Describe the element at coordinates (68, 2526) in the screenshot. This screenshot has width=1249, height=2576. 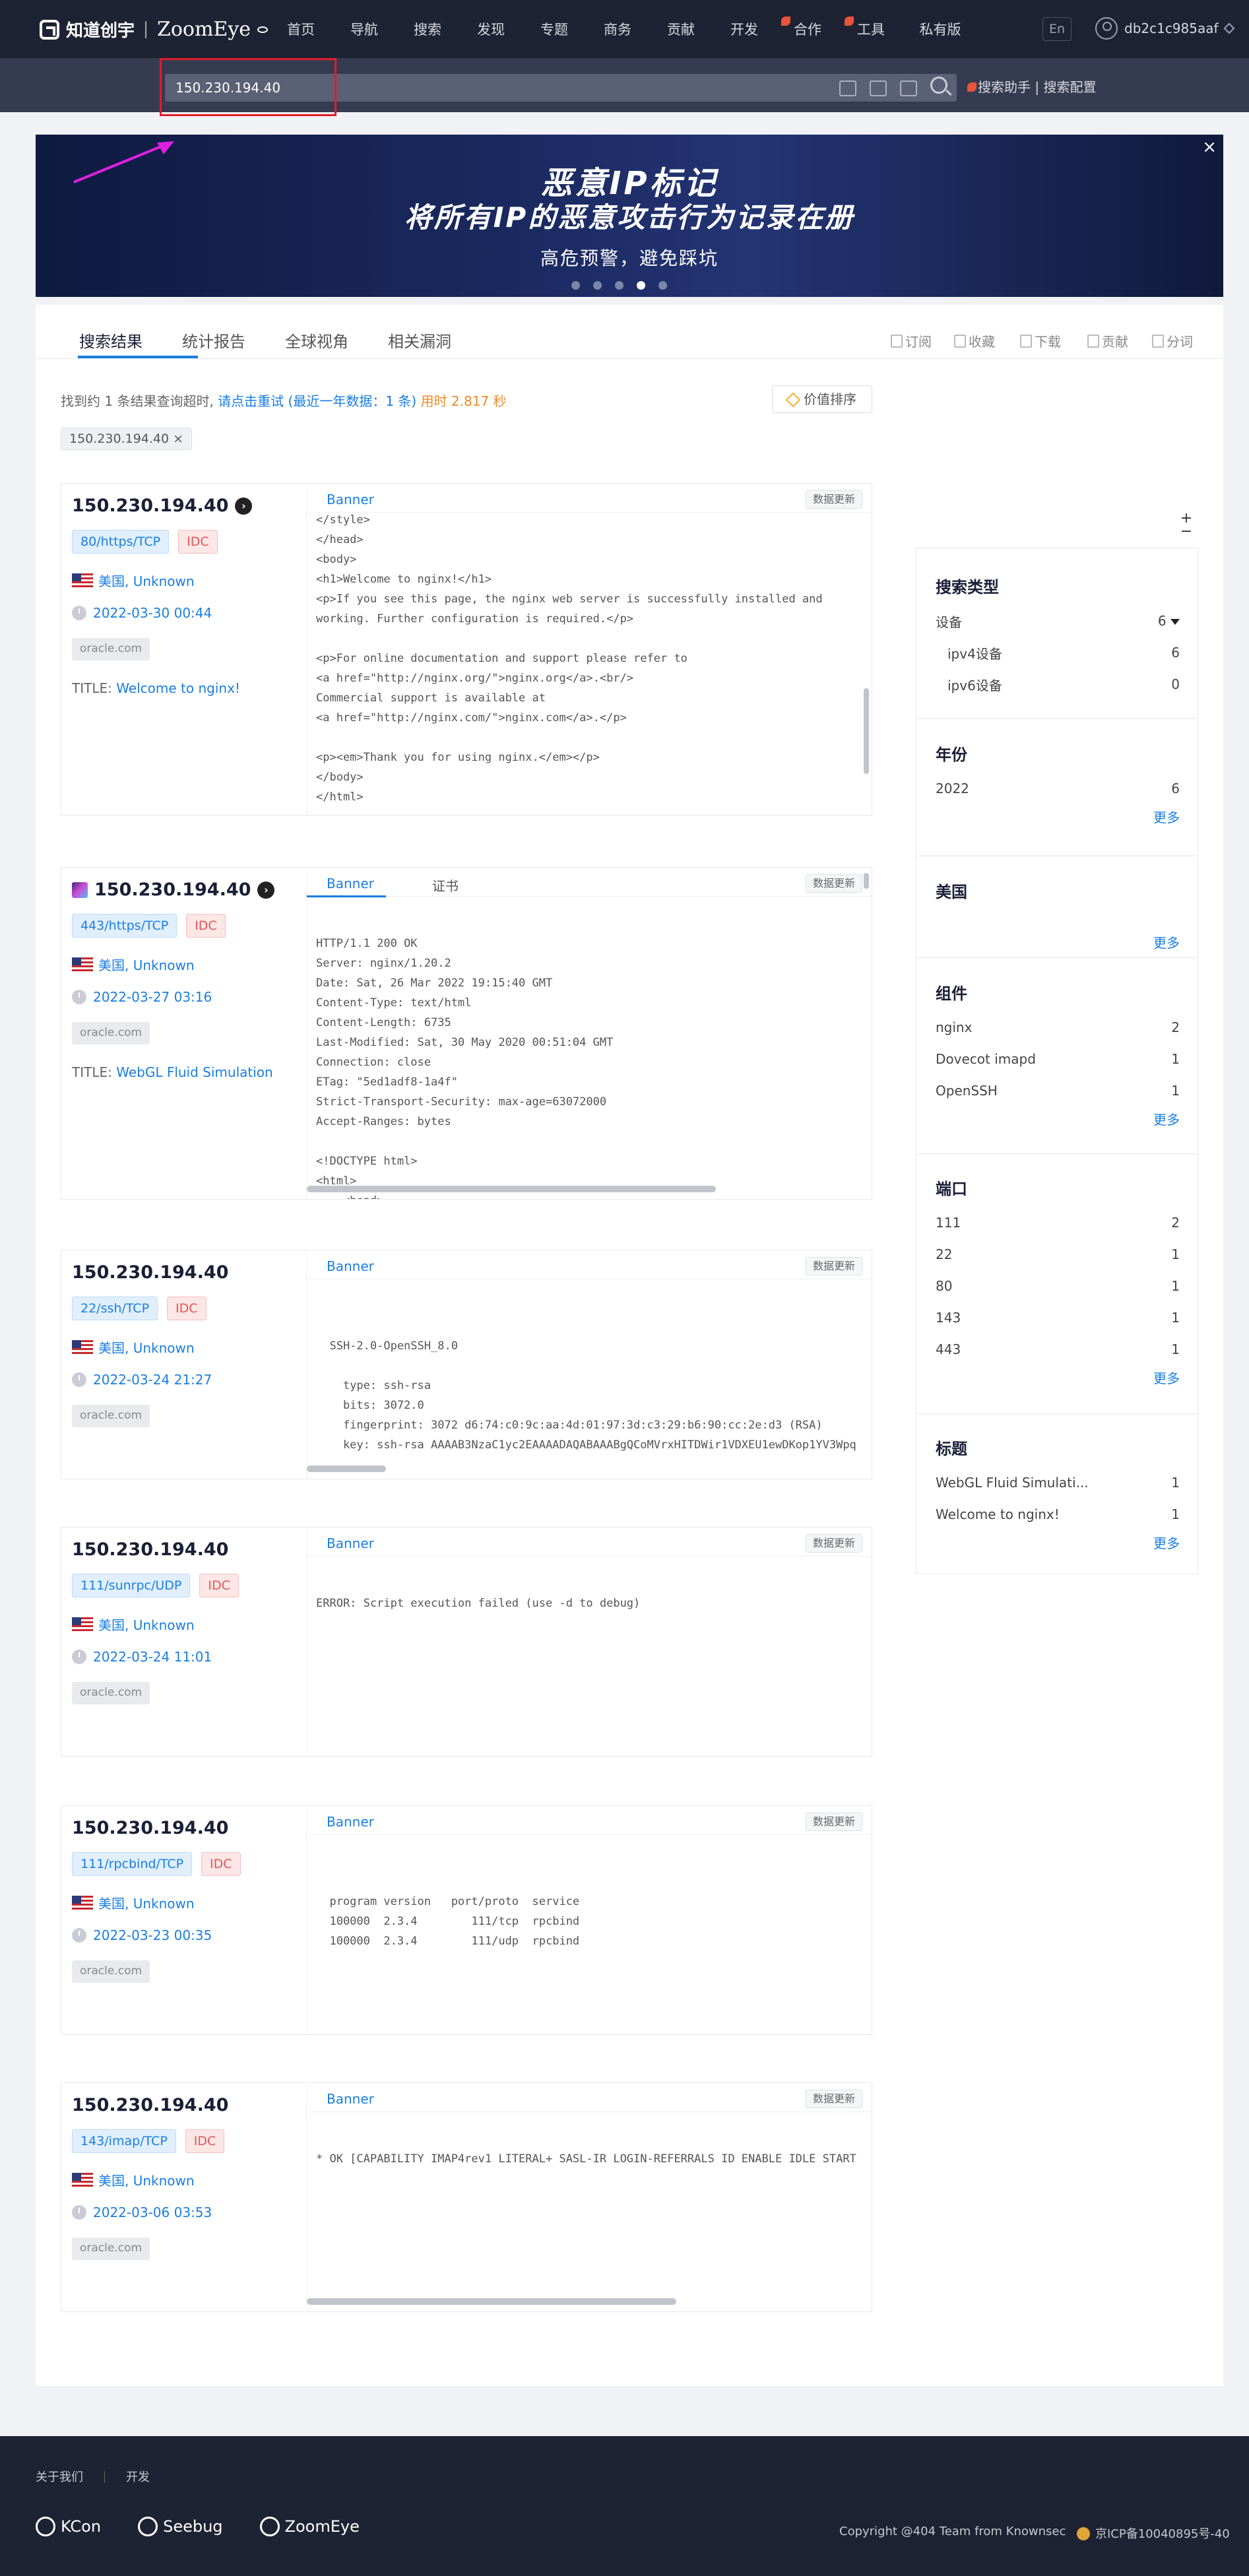
I see `kcon-logo: KCon` at that location.